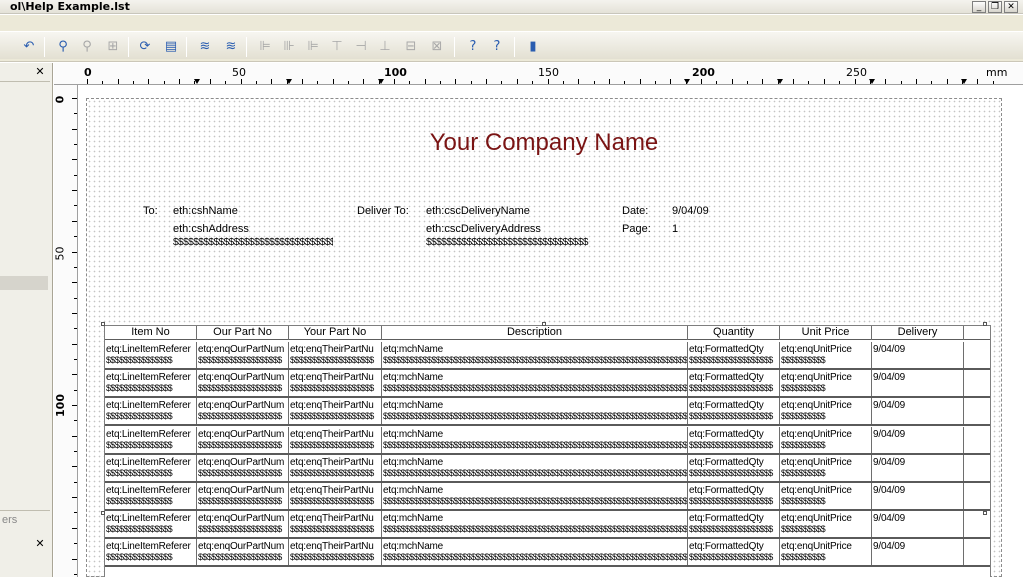  What do you see at coordinates (24, 283) in the screenshot?
I see `panel-selected-item` at bounding box center [24, 283].